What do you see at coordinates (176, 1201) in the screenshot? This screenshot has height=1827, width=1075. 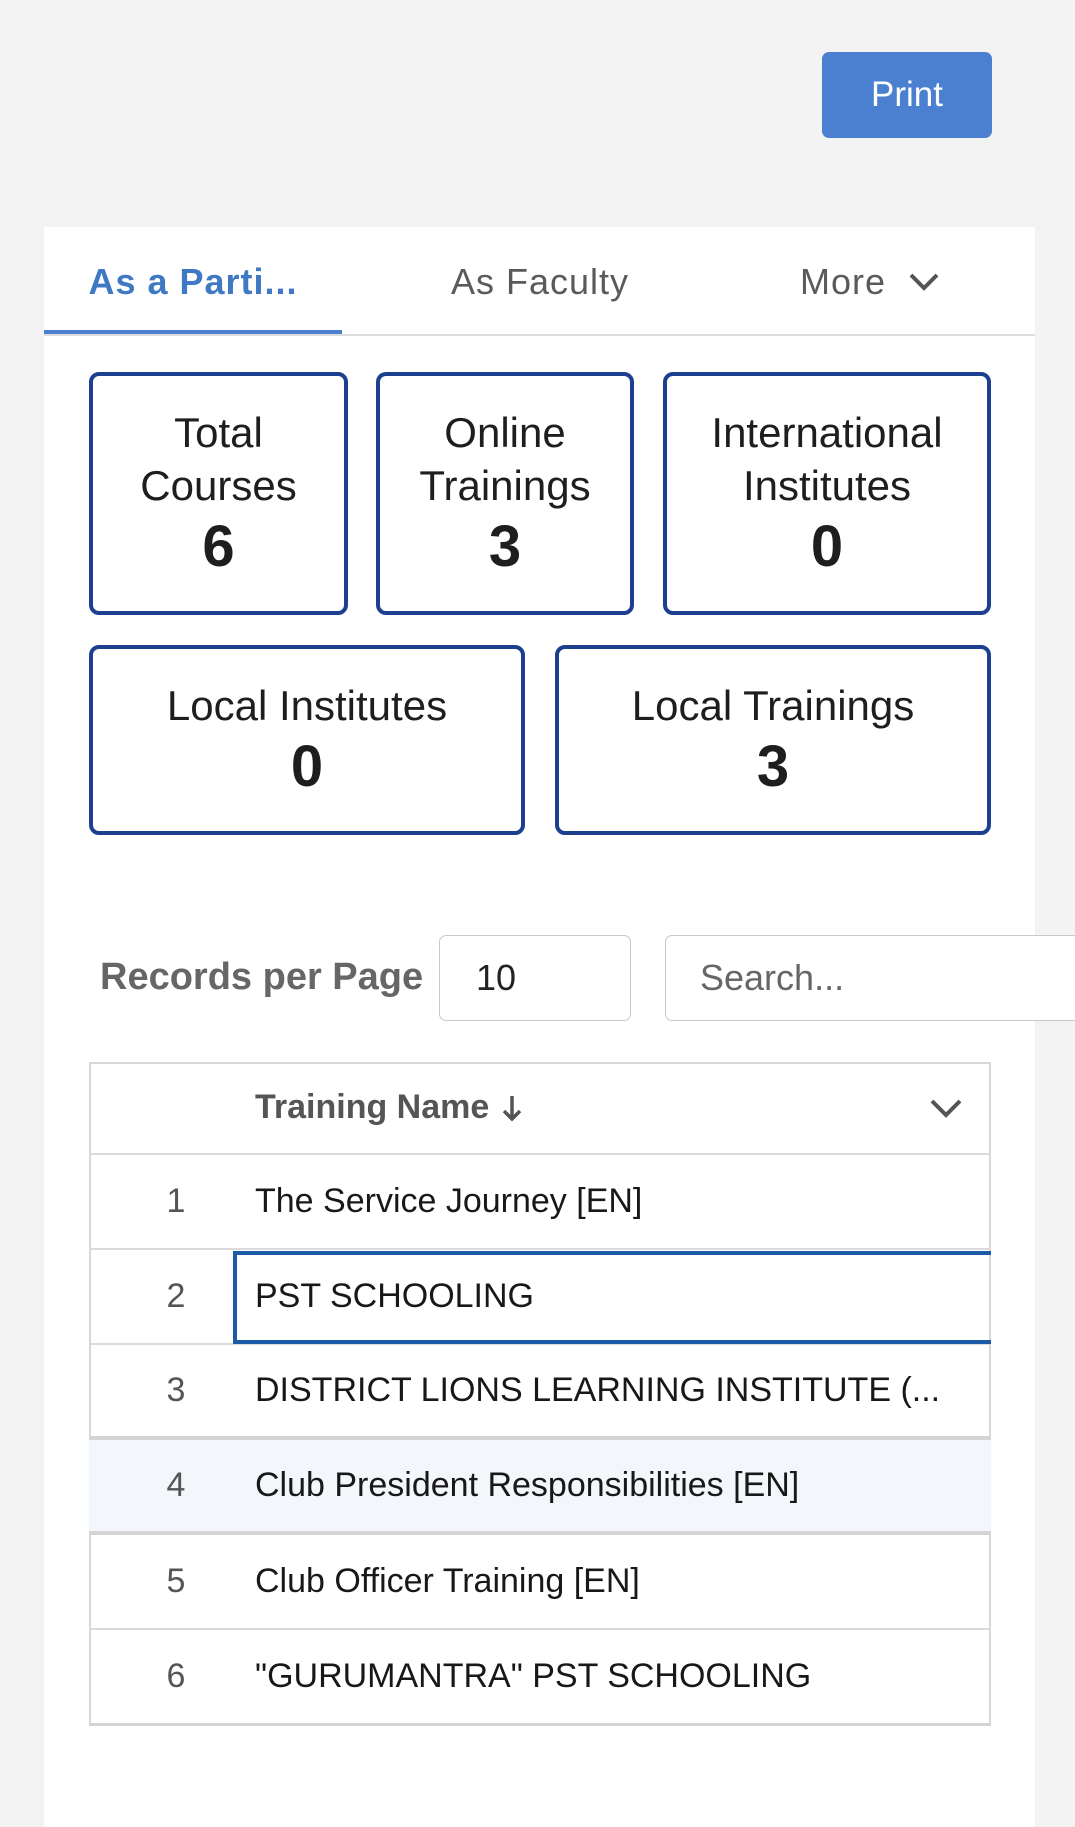 I see `row-number: 1` at bounding box center [176, 1201].